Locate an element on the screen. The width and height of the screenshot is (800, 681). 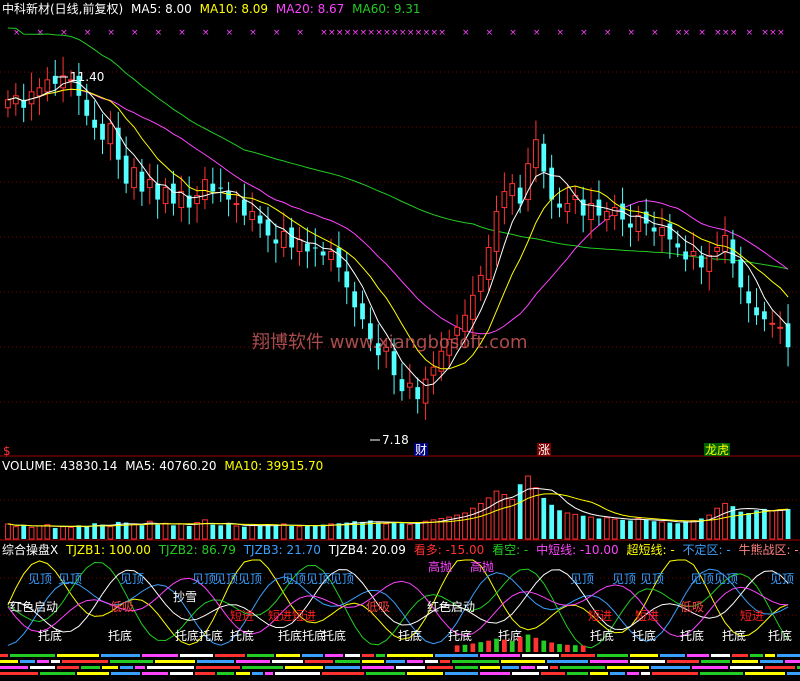
low-price-label: 7.18 is located at coordinates (395, 440).